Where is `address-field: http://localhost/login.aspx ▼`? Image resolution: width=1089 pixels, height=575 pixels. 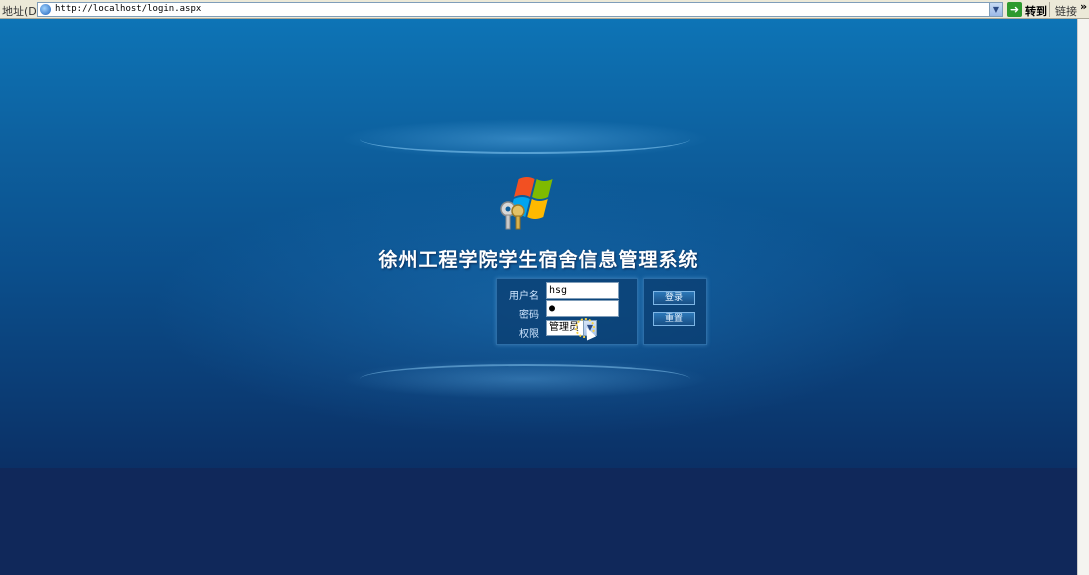
address-field: http://localhost/login.aspx ▼ is located at coordinates (520, 9).